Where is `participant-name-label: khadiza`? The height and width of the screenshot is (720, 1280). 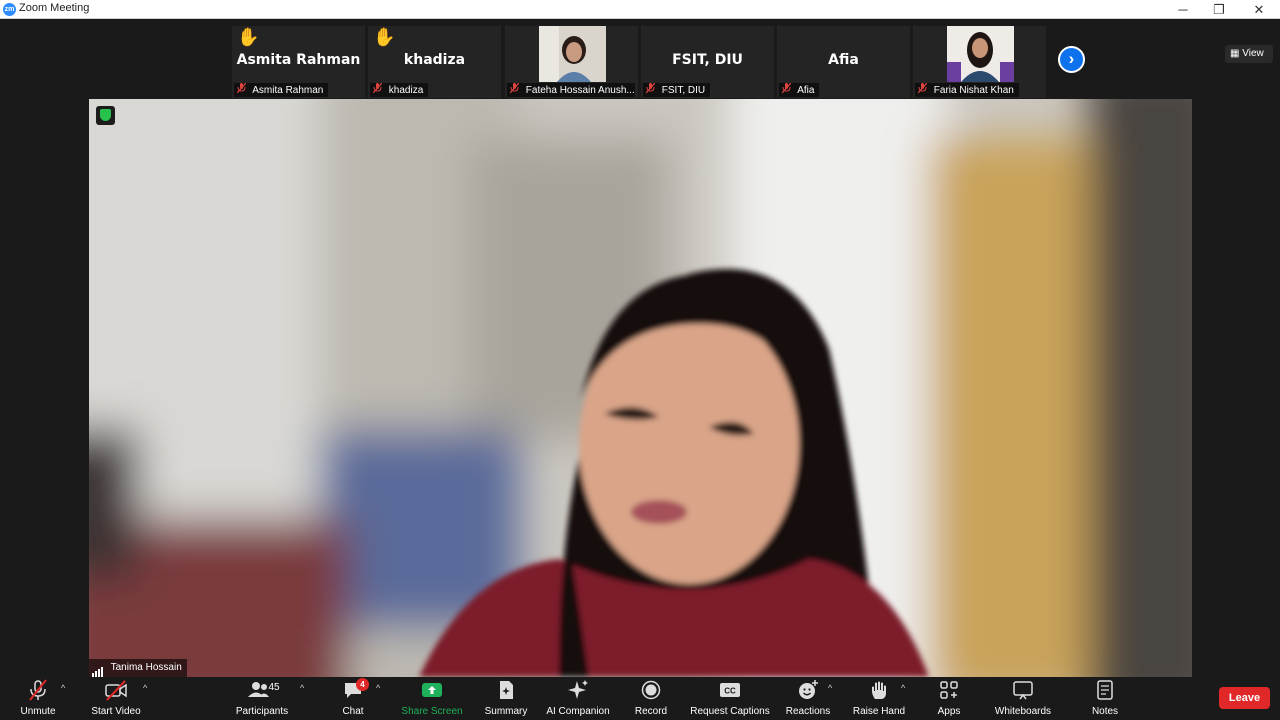 participant-name-label: khadiza is located at coordinates (399, 90).